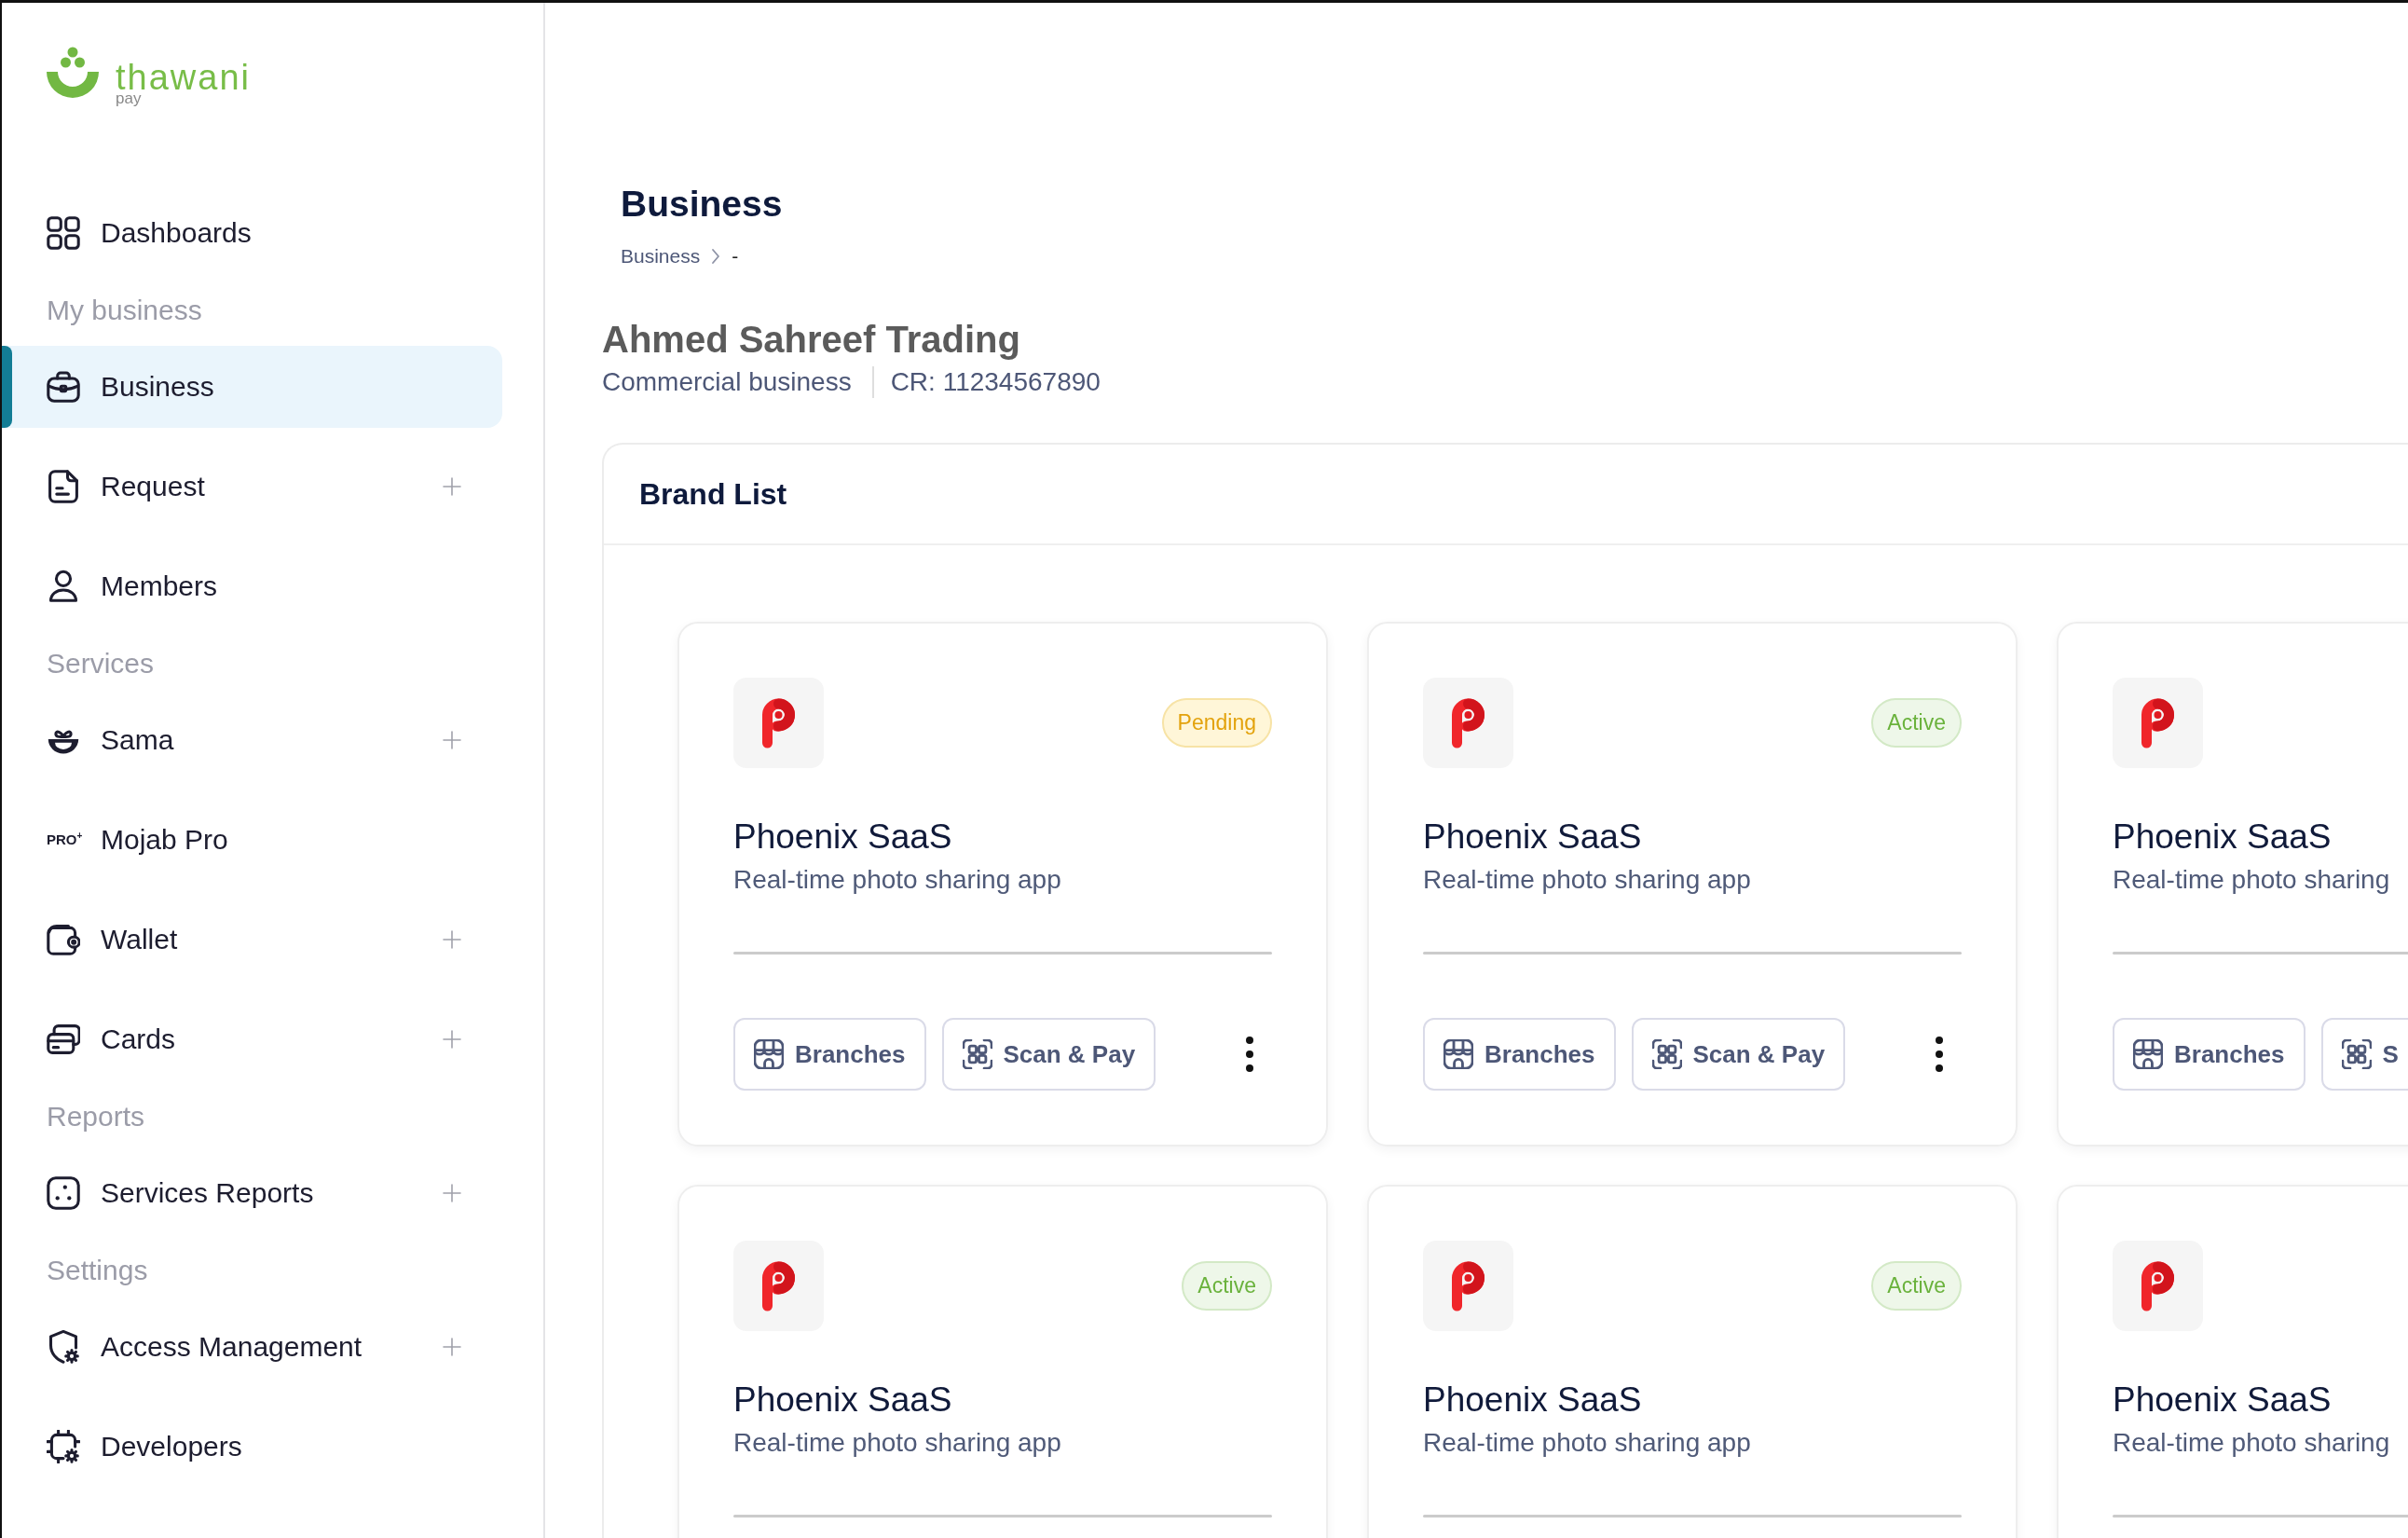 The image size is (2408, 1538). What do you see at coordinates (252, 1193) in the screenshot?
I see `sidebar-item: Services Reports` at bounding box center [252, 1193].